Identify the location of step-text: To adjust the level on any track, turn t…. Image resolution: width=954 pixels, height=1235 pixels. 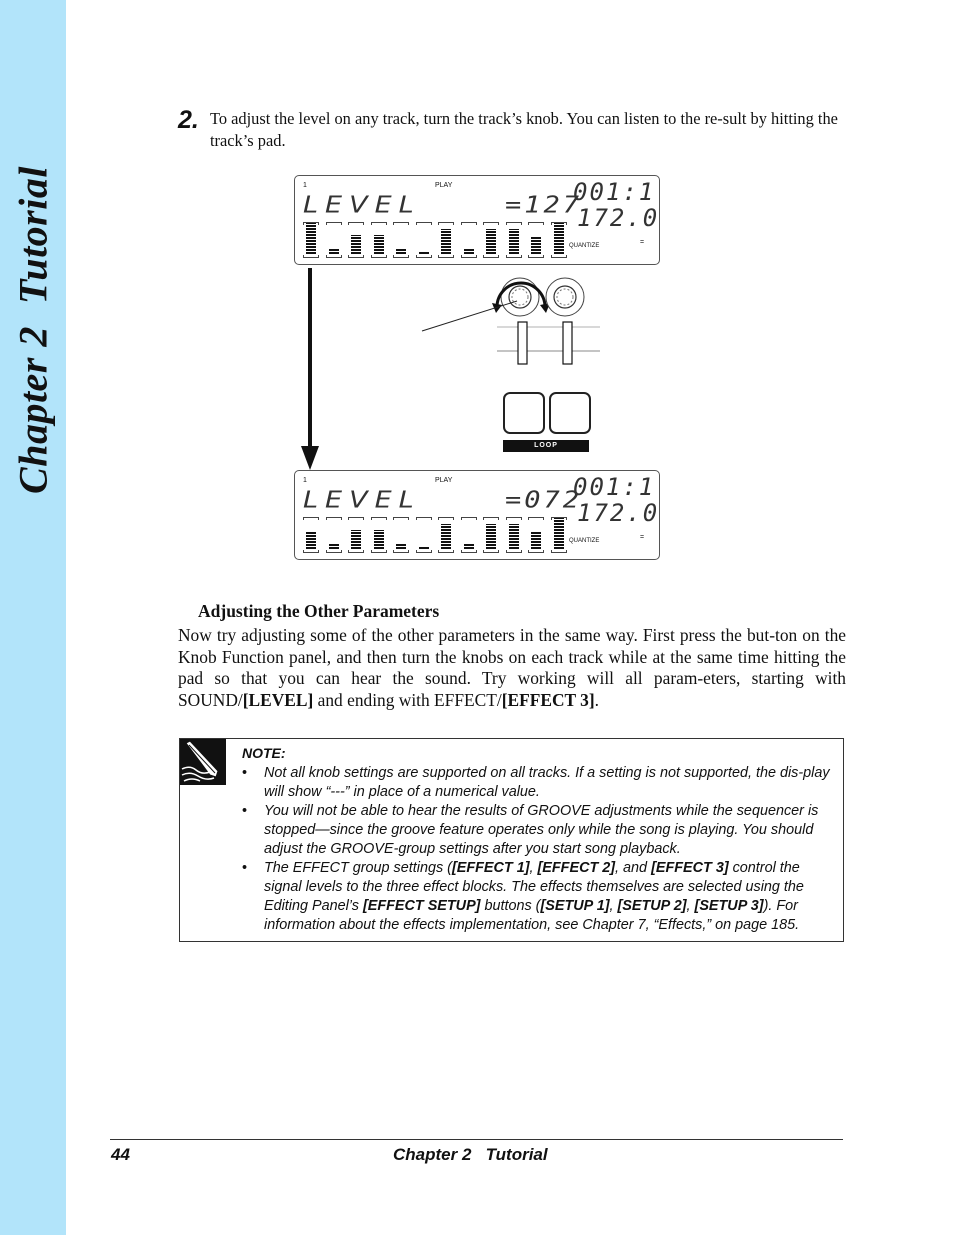
(524, 129).